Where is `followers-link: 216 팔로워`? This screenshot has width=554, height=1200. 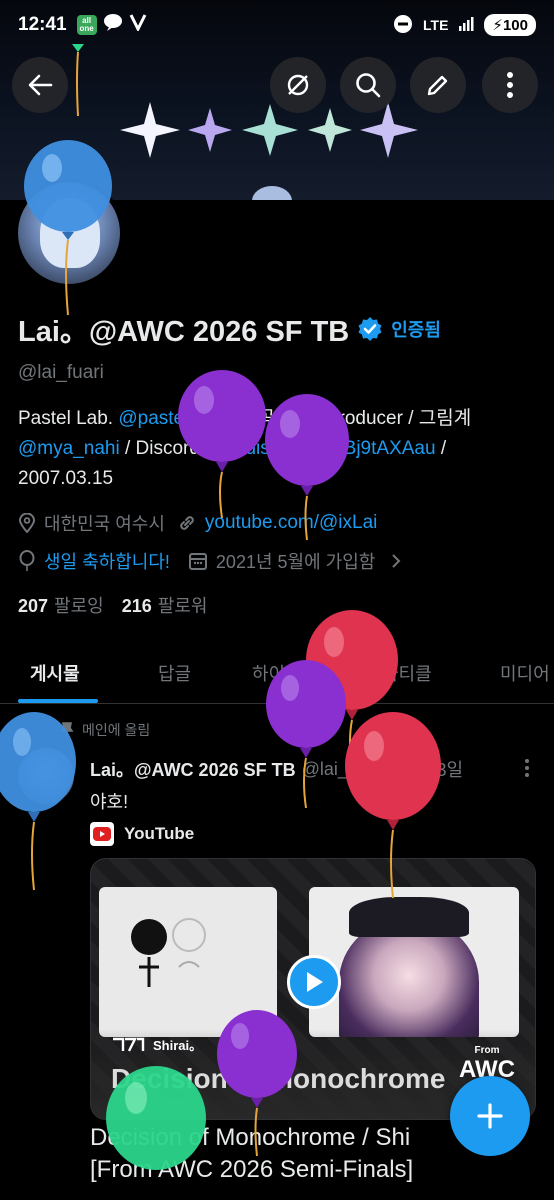
followers-link: 216 팔로워 is located at coordinates (165, 605).